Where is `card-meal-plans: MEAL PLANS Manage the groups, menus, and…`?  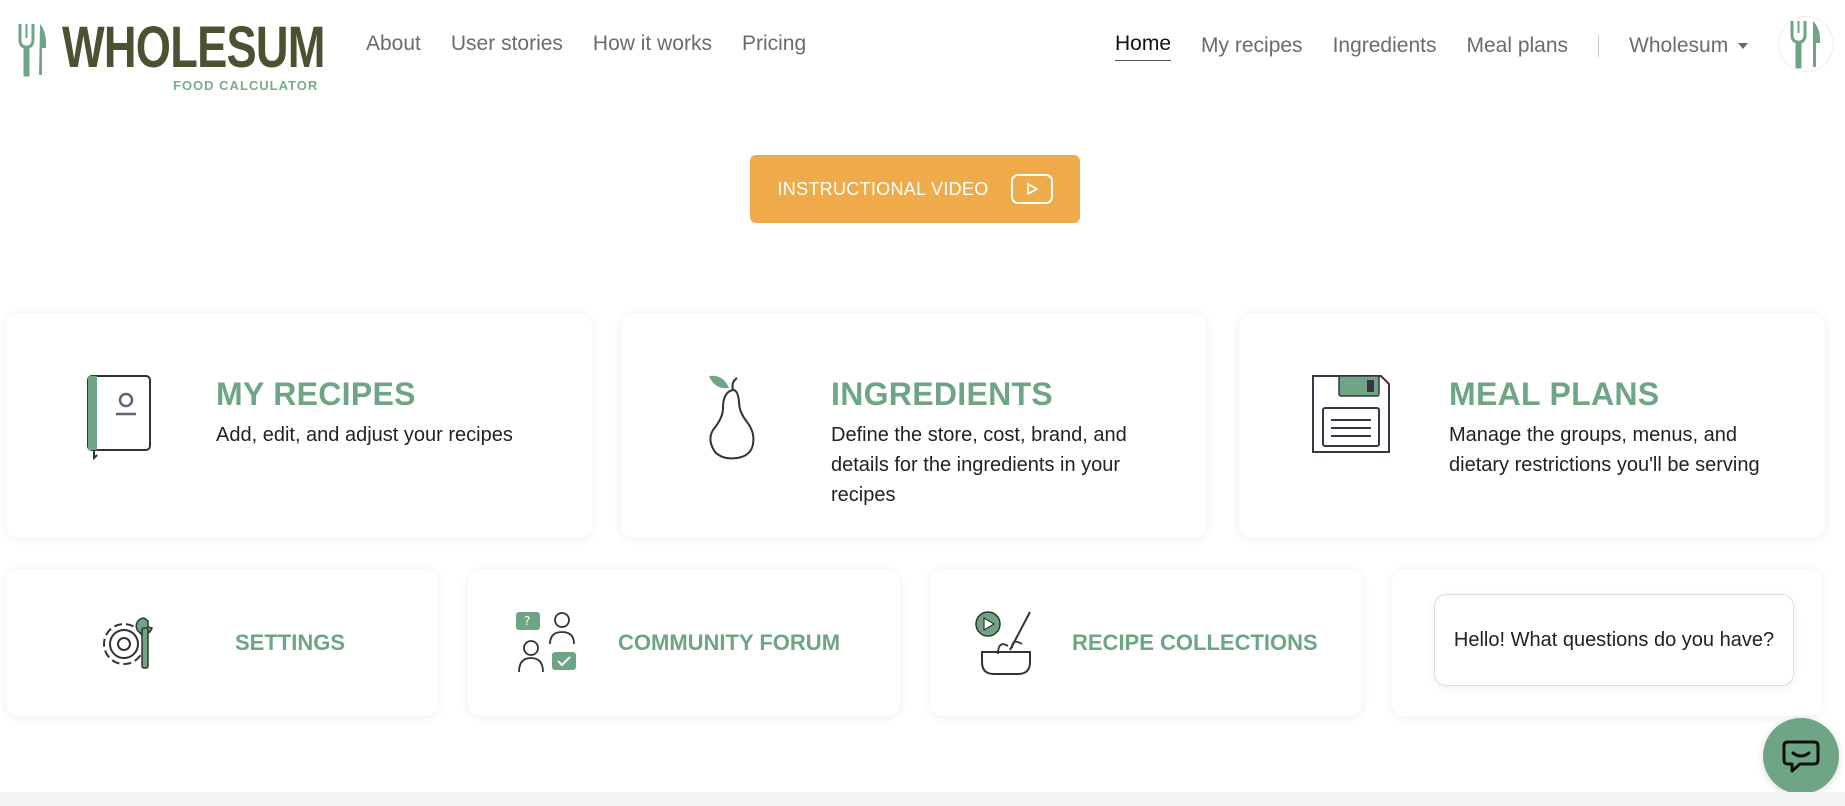 card-meal-plans: MEAL PLANS Manage the groups, menus, and… is located at coordinates (1532, 426).